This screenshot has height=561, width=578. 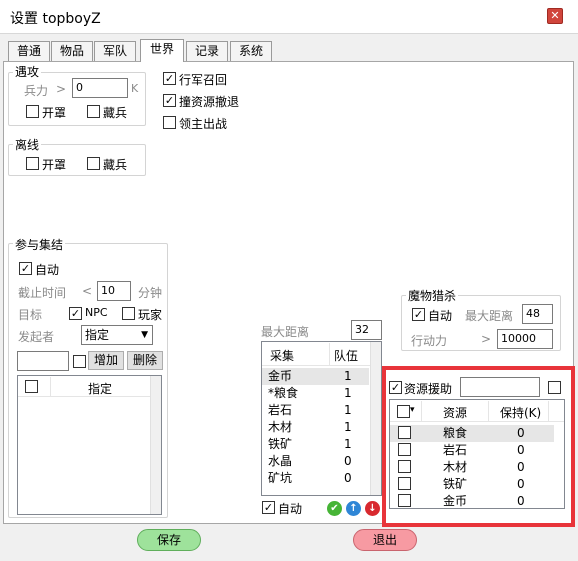 I want to click on resource-retreat-checkbox: ✓, so click(x=169, y=100).